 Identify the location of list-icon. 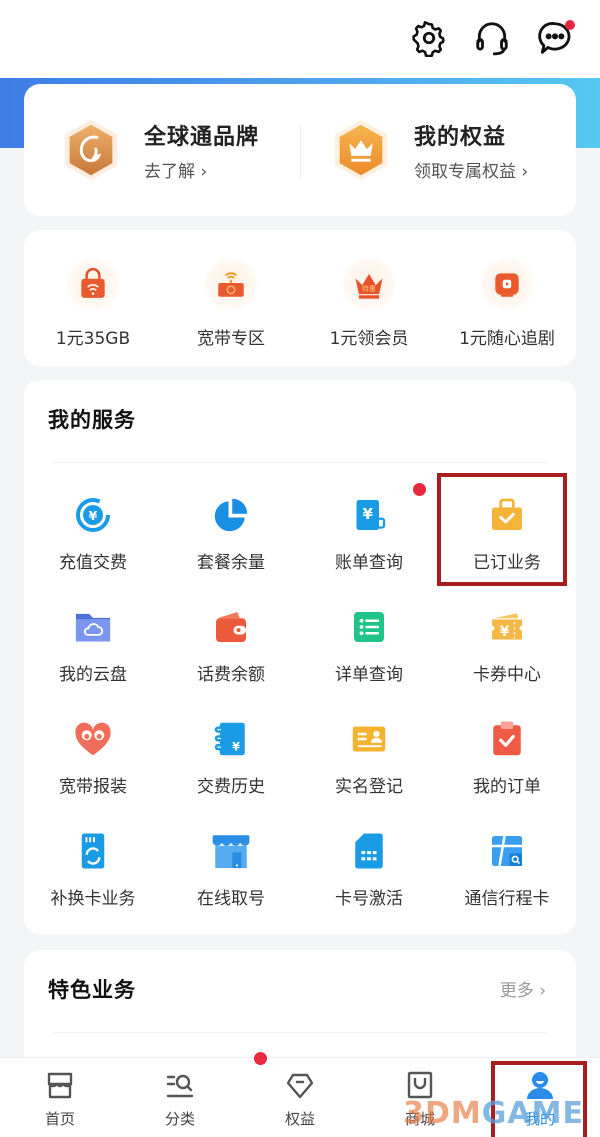
(369, 627).